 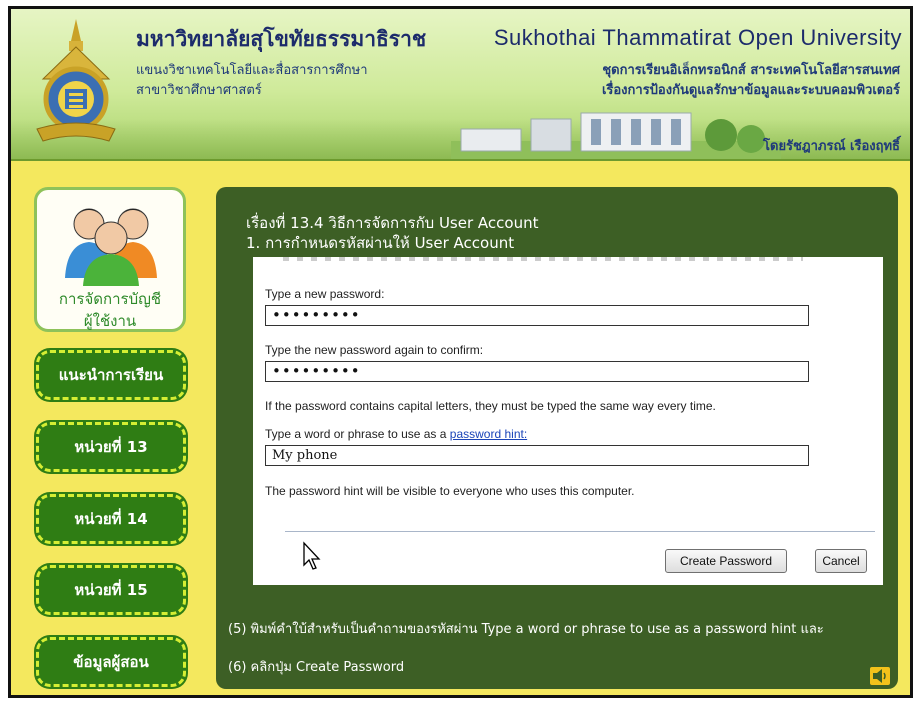 What do you see at coordinates (110, 321) in the screenshot?
I see `account-label-line-2: ผู้ใช้งาน` at bounding box center [110, 321].